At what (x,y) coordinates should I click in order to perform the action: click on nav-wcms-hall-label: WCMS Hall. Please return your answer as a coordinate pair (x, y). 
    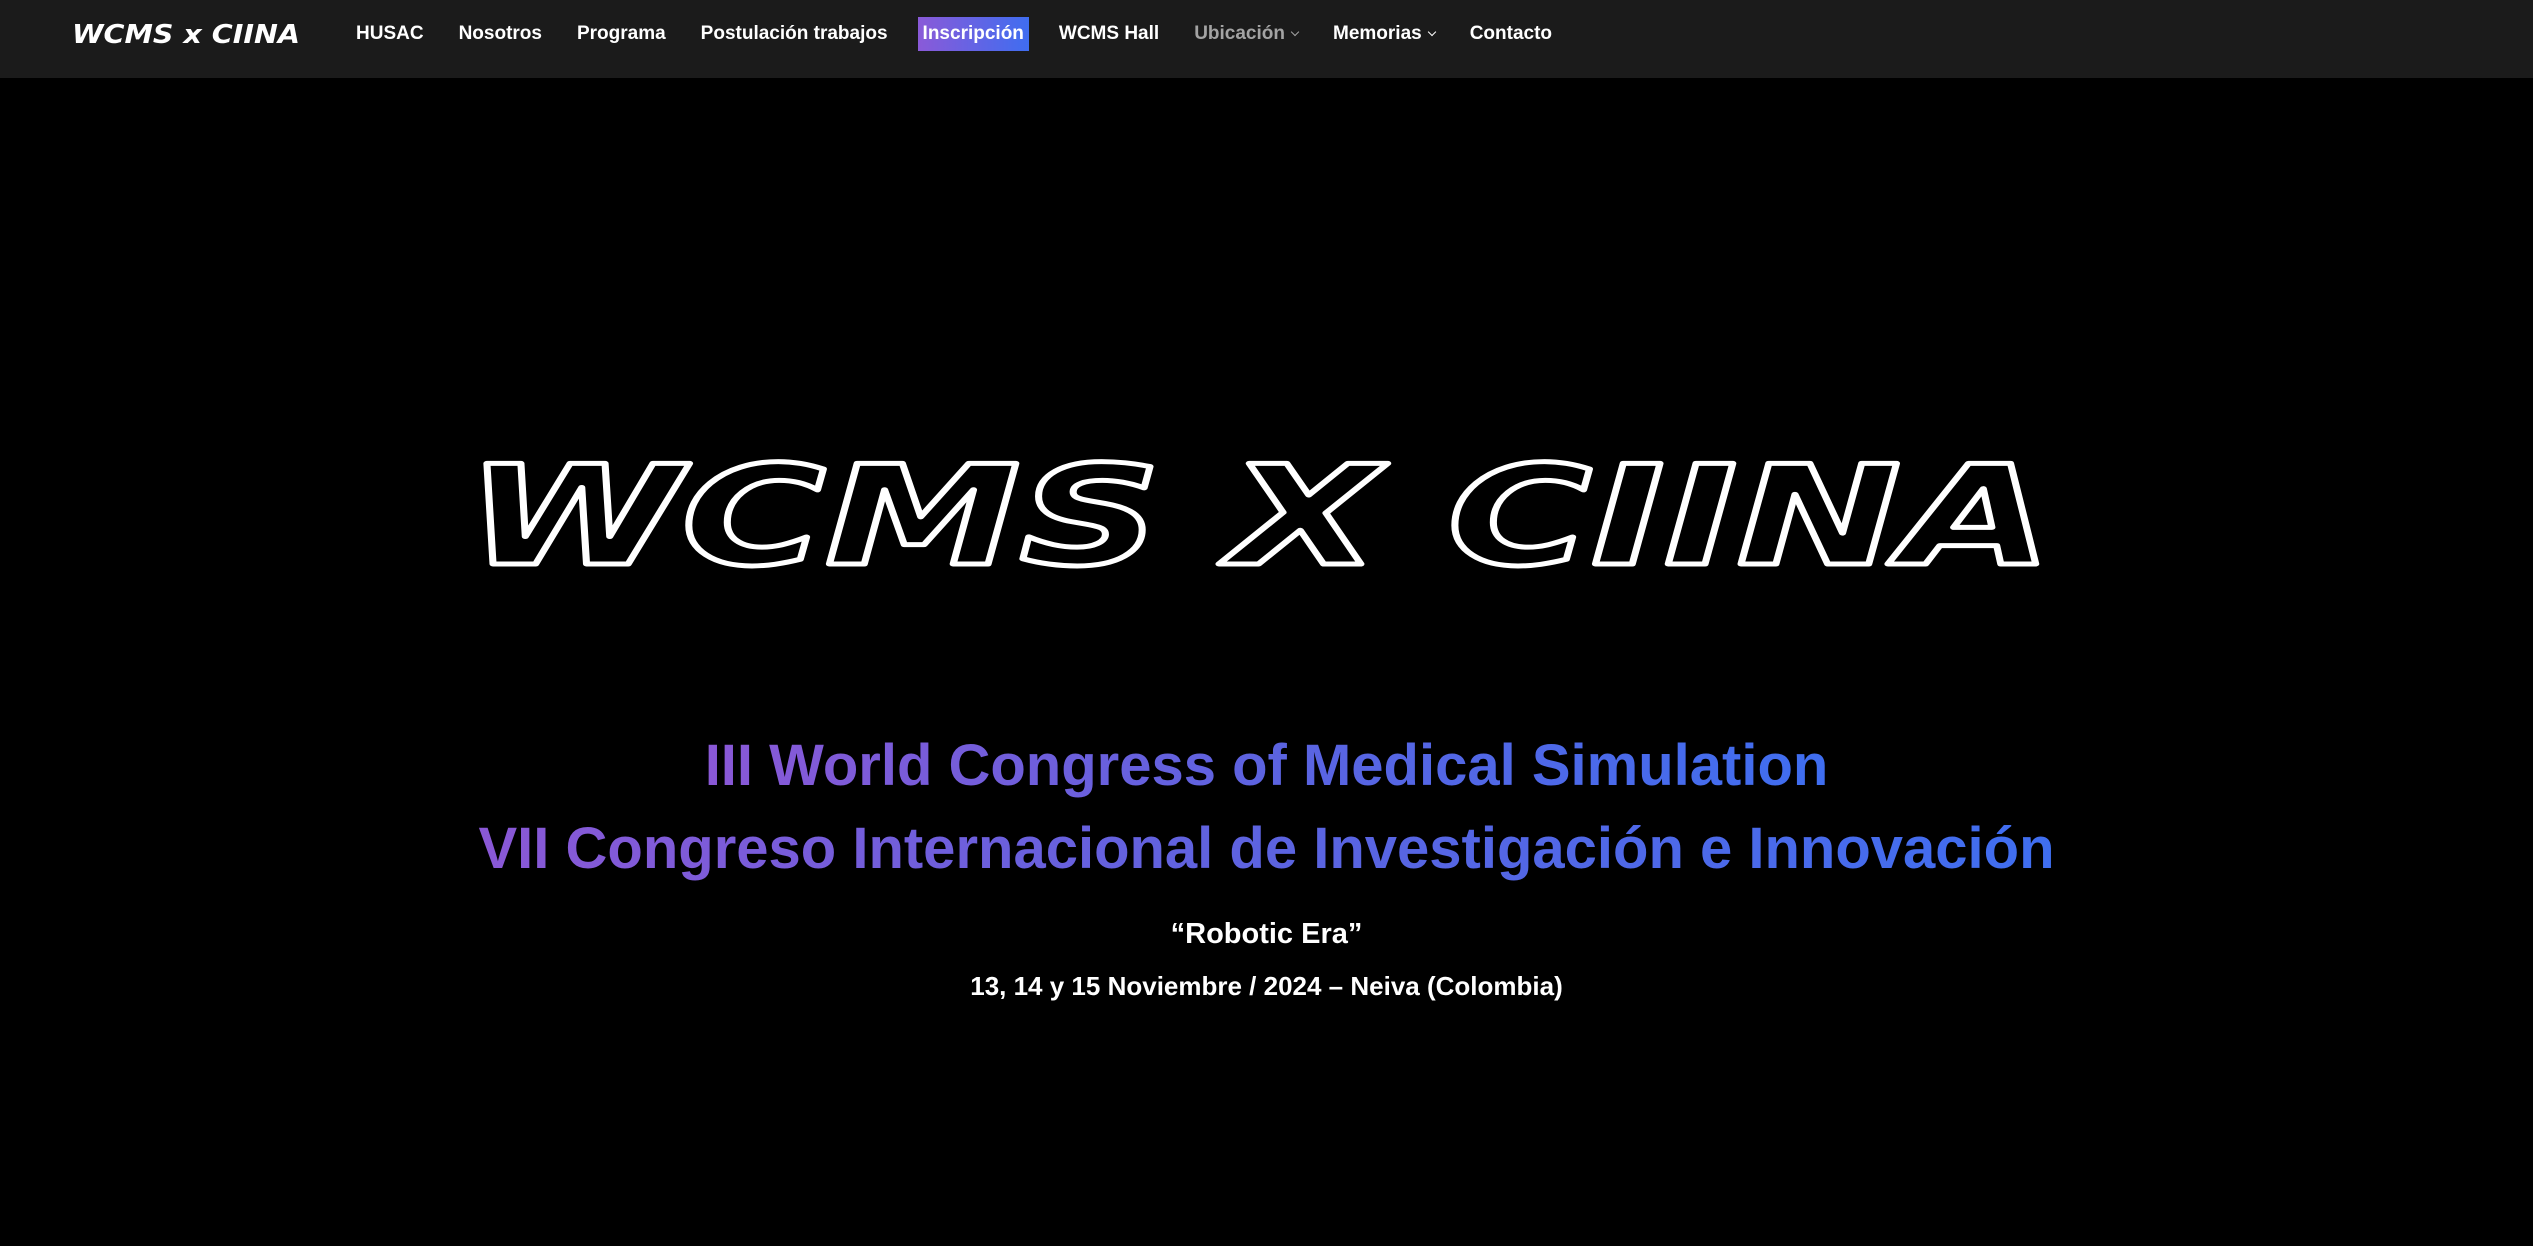
    Looking at the image, I should click on (1109, 33).